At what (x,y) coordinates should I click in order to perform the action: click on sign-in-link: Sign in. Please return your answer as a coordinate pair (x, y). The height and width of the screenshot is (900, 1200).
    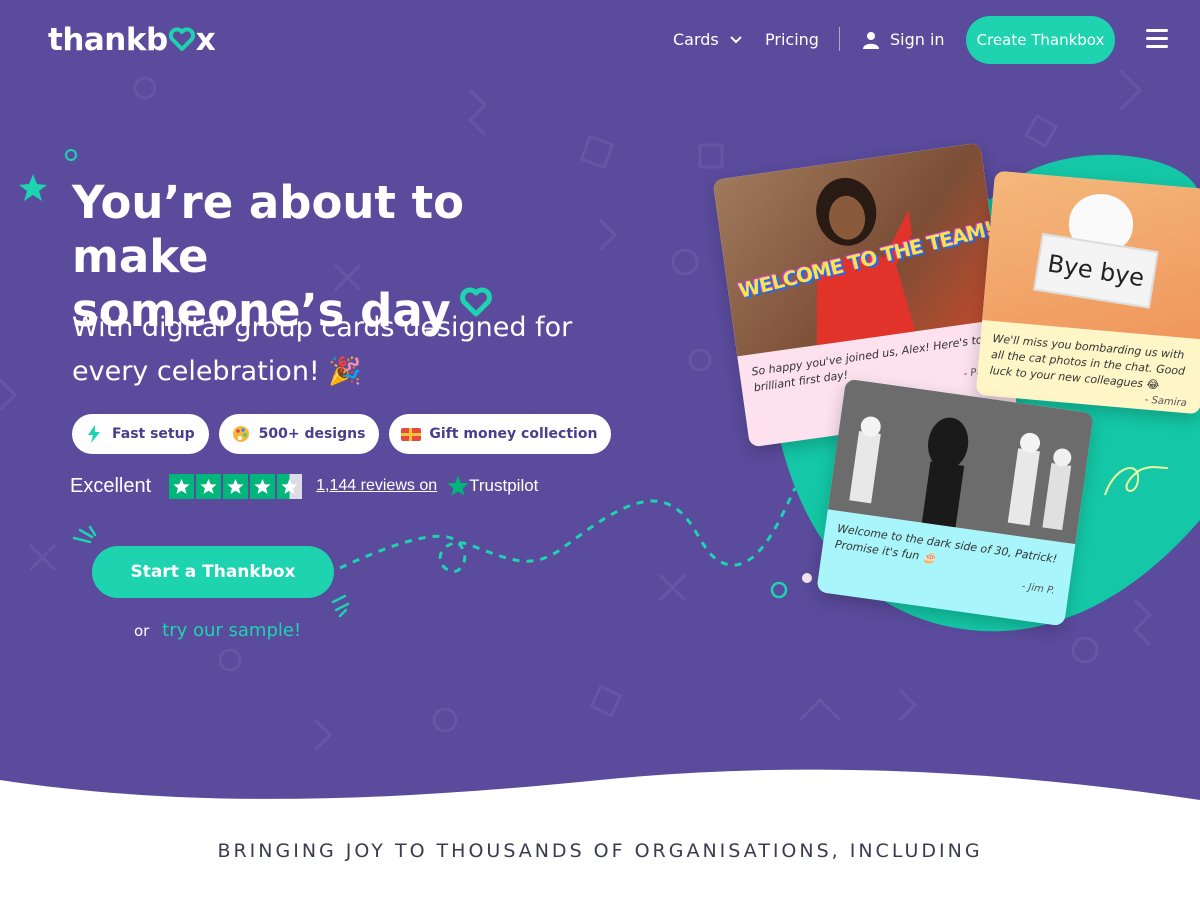
    Looking at the image, I should click on (903, 39).